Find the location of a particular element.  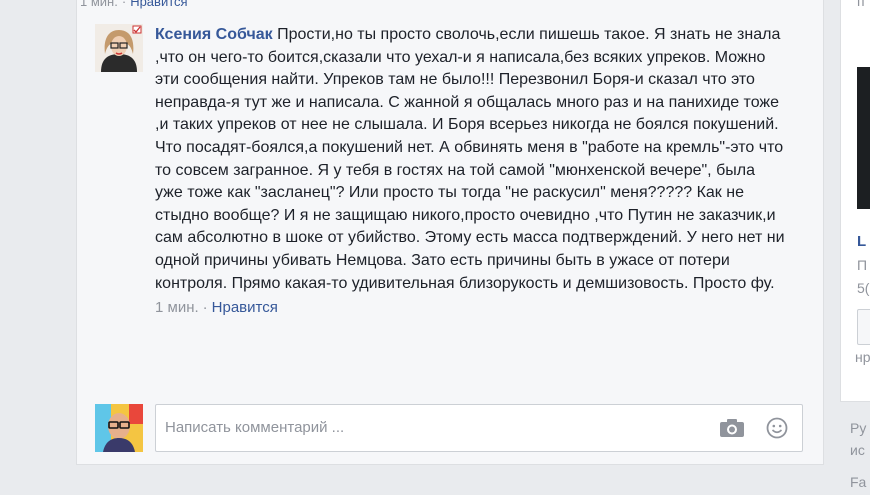

right-card-button is located at coordinates (863, 327).